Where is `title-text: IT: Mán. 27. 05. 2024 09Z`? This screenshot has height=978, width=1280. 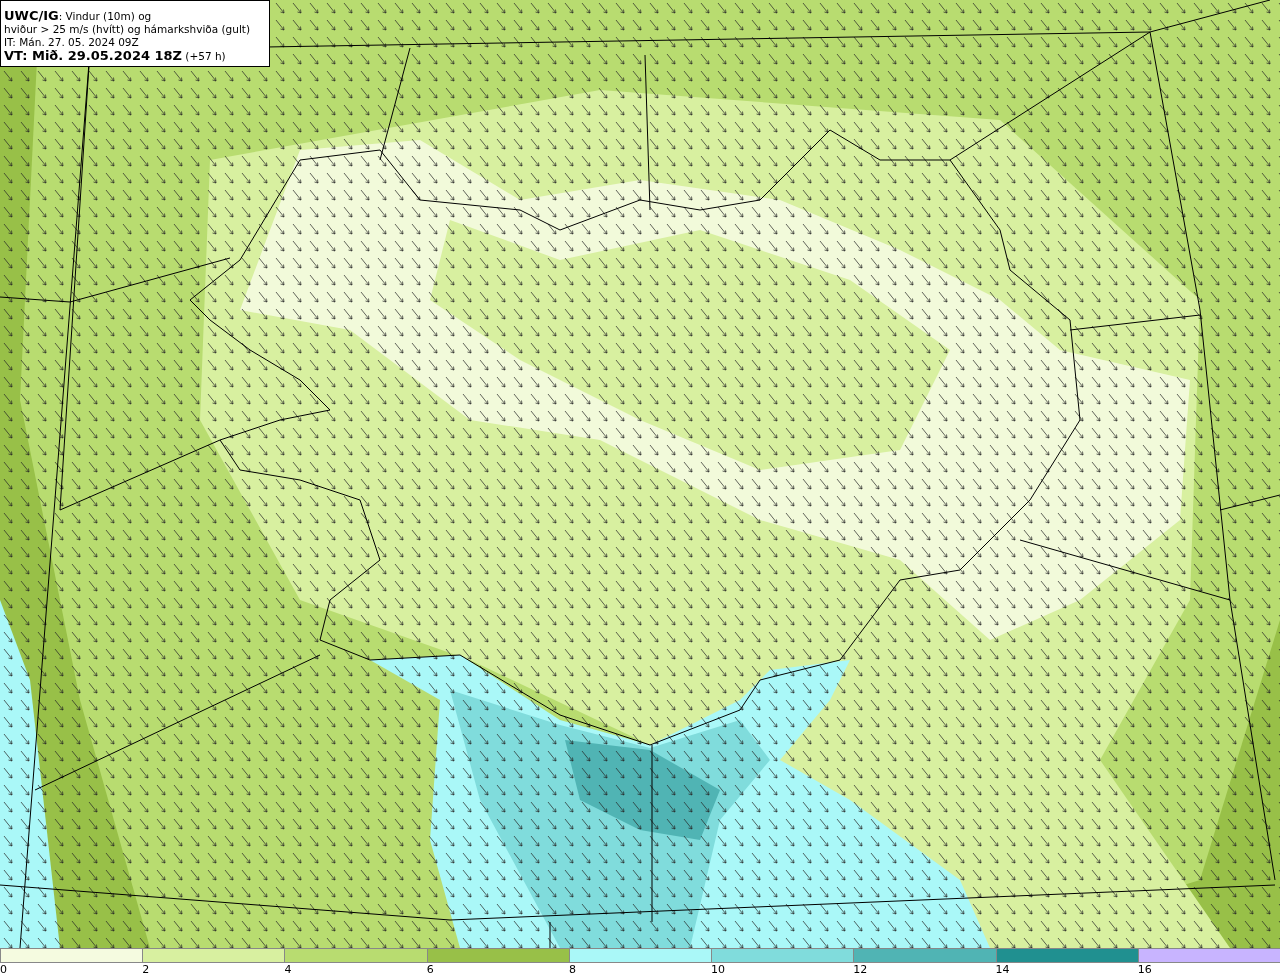 title-text: IT: Mán. 27. 05. 2024 09Z is located at coordinates (71, 42).